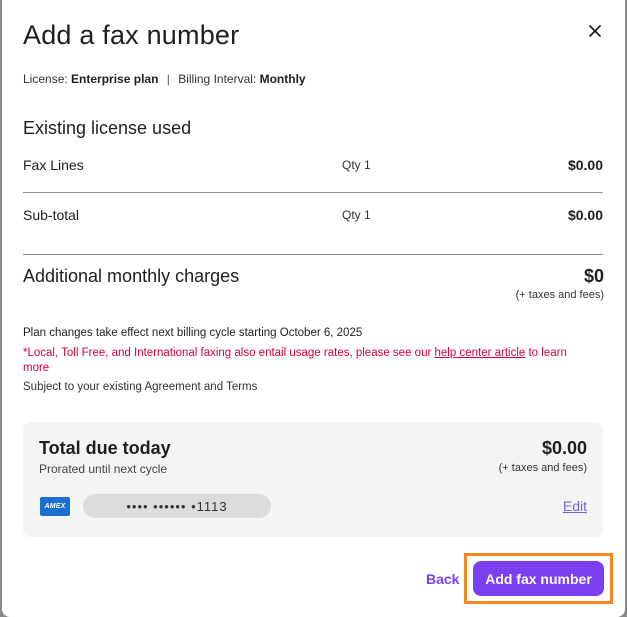 The height and width of the screenshot is (617, 627). What do you see at coordinates (542, 468) in the screenshot?
I see `total-tax-note: (+ taxes and fees)` at bounding box center [542, 468].